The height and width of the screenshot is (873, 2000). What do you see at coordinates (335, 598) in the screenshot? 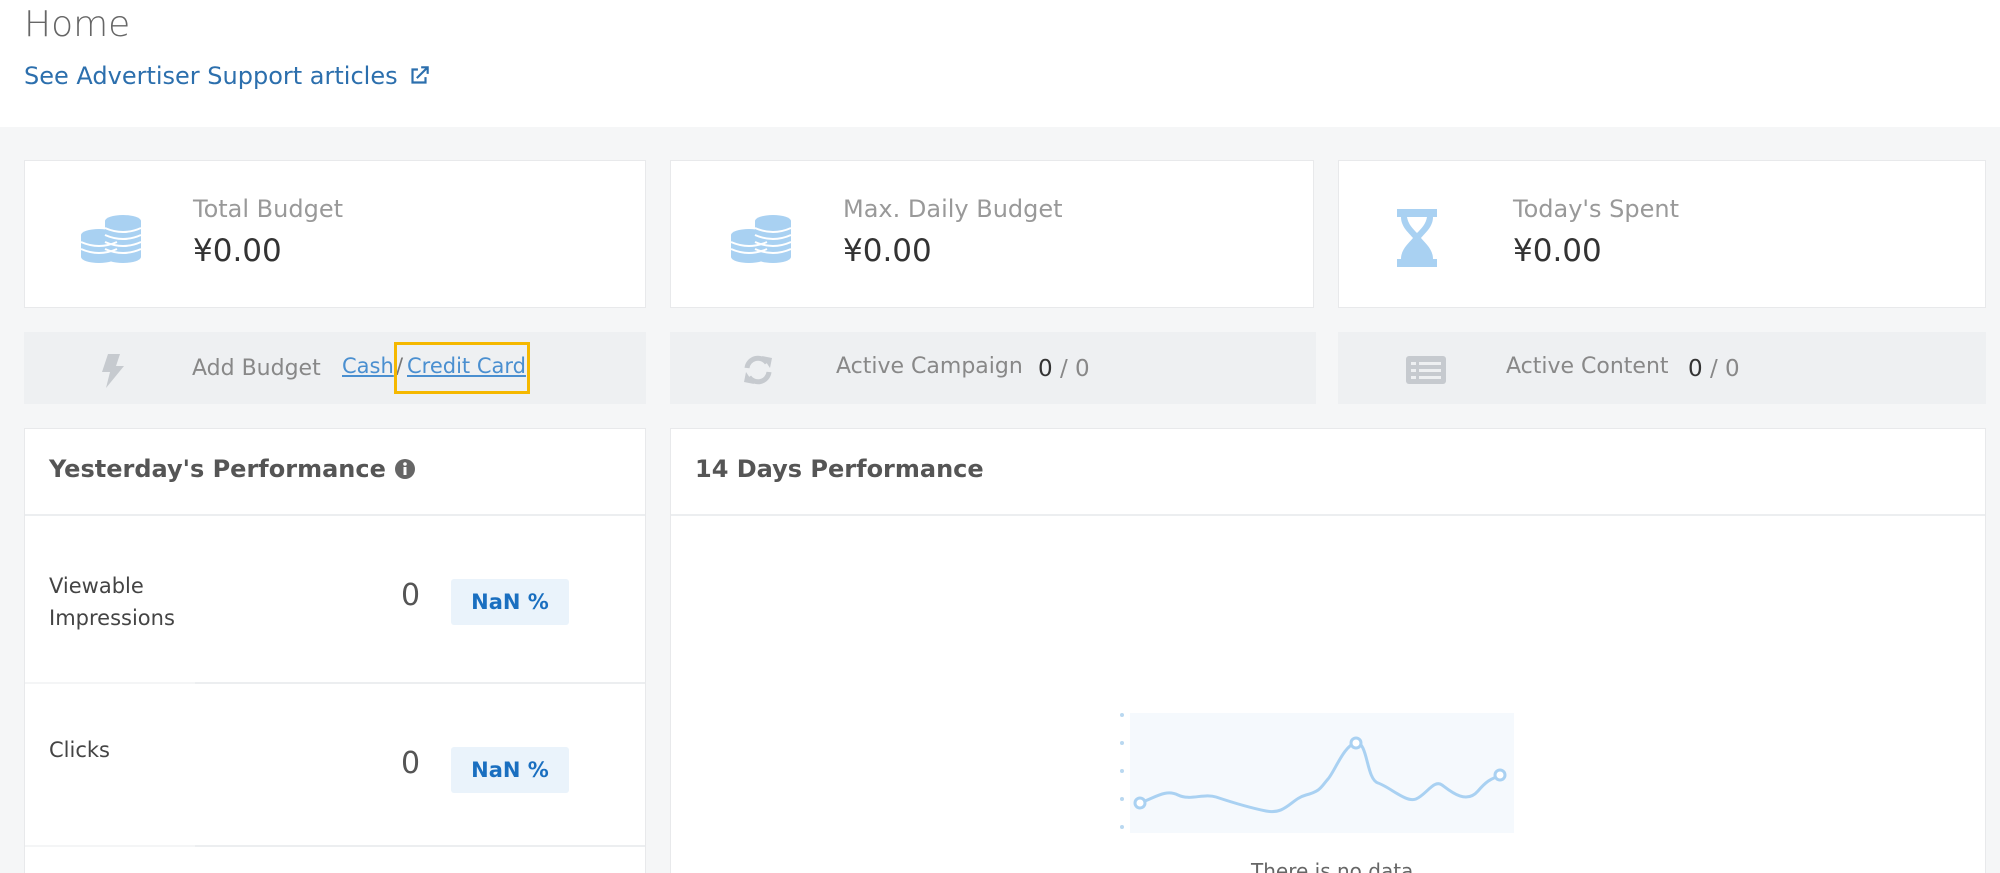
I see `metric-row-viewable-impressions: Viewable Impressions 0 NaN %` at bounding box center [335, 598].